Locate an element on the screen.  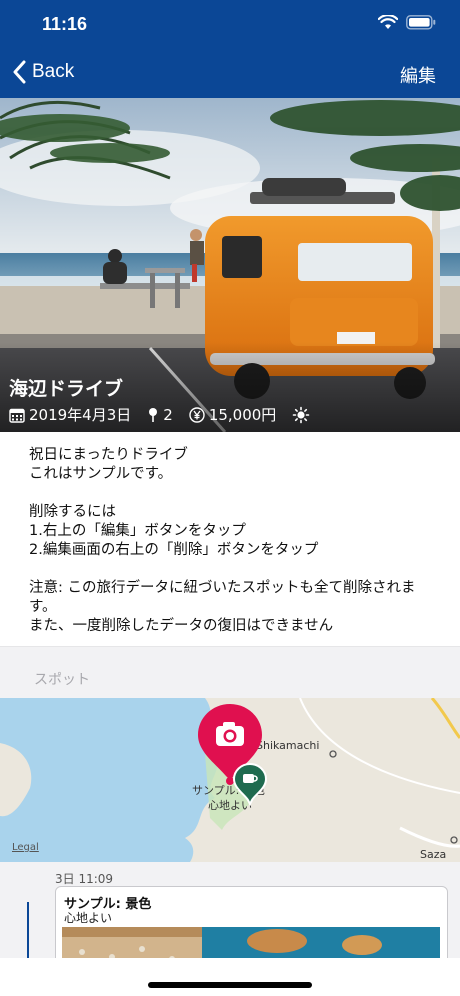
back-button: Back is located at coordinates (43, 72).